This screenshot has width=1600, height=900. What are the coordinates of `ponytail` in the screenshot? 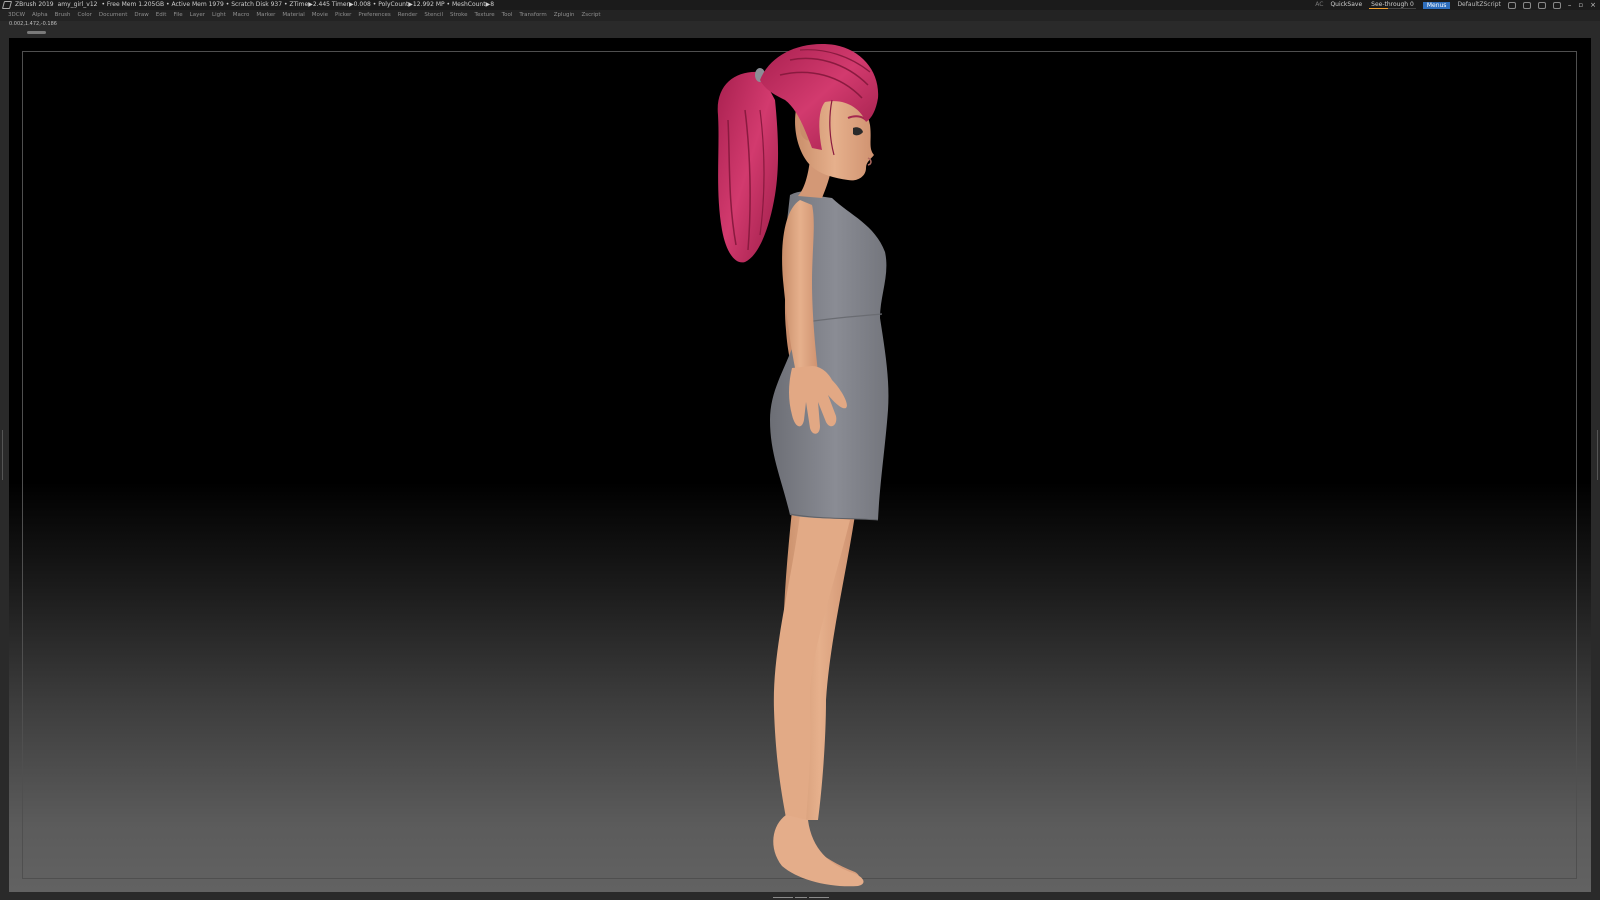 It's located at (748, 167).